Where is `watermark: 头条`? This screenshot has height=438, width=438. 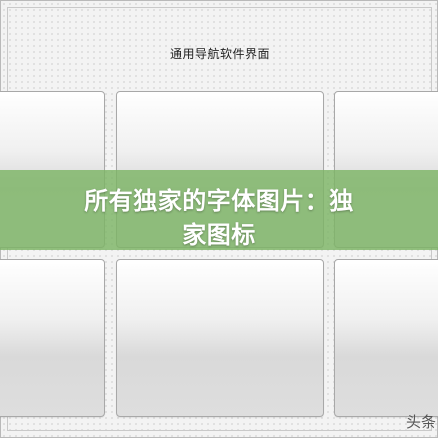 watermark: 头条 is located at coordinates (420, 422).